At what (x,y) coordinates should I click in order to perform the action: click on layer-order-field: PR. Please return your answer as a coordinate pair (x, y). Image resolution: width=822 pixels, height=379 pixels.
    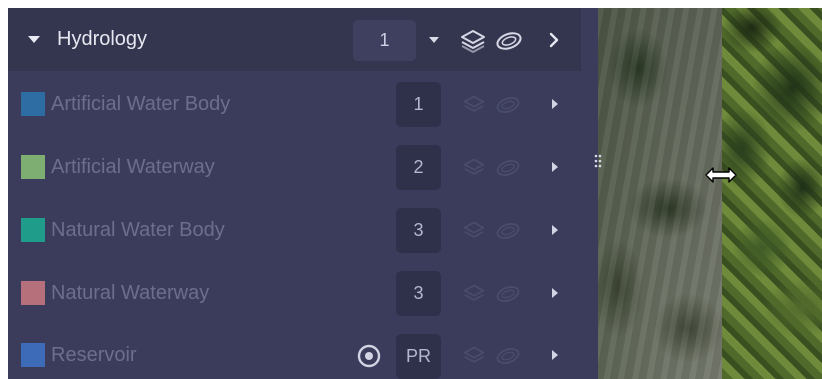
    Looking at the image, I should click on (418, 356).